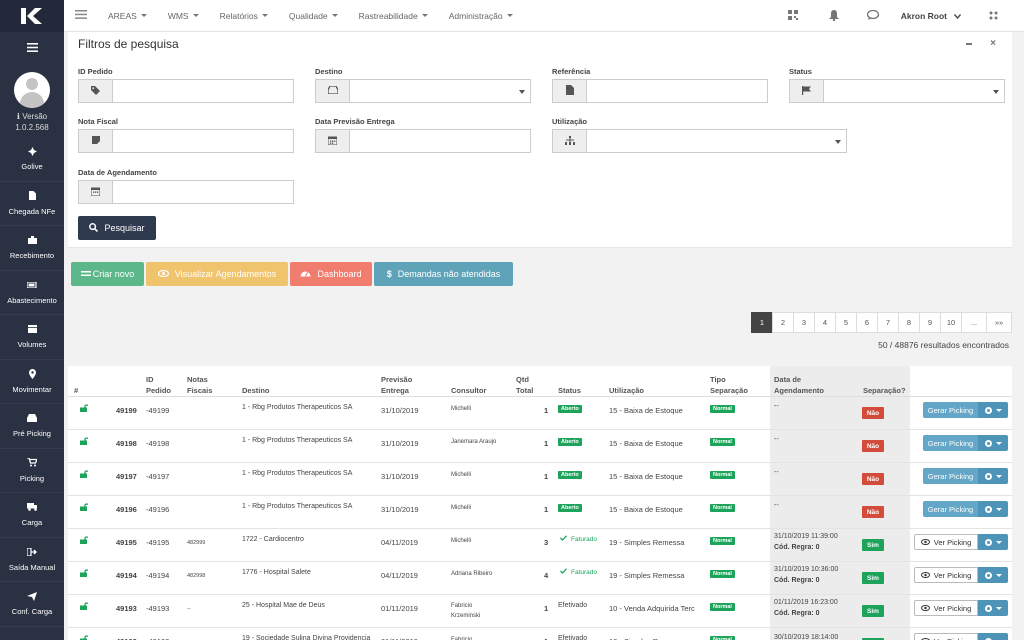  Describe the element at coordinates (783, 322) in the screenshot. I see `page-link: 2` at that location.